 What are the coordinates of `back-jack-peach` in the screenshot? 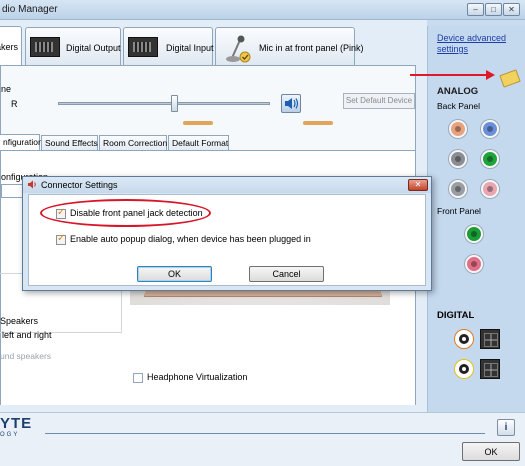 It's located at (458, 129).